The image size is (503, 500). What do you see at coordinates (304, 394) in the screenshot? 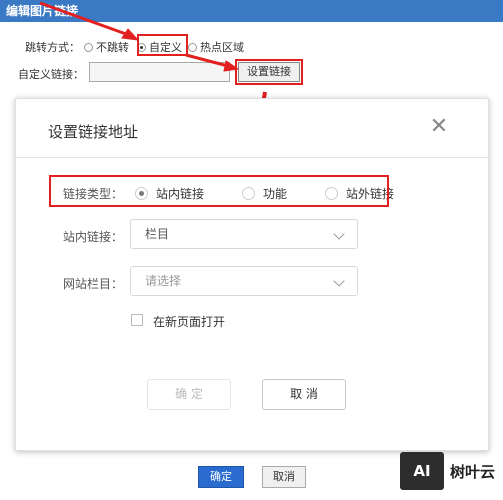
I see `dialog-cancel-button: 取 消` at bounding box center [304, 394].